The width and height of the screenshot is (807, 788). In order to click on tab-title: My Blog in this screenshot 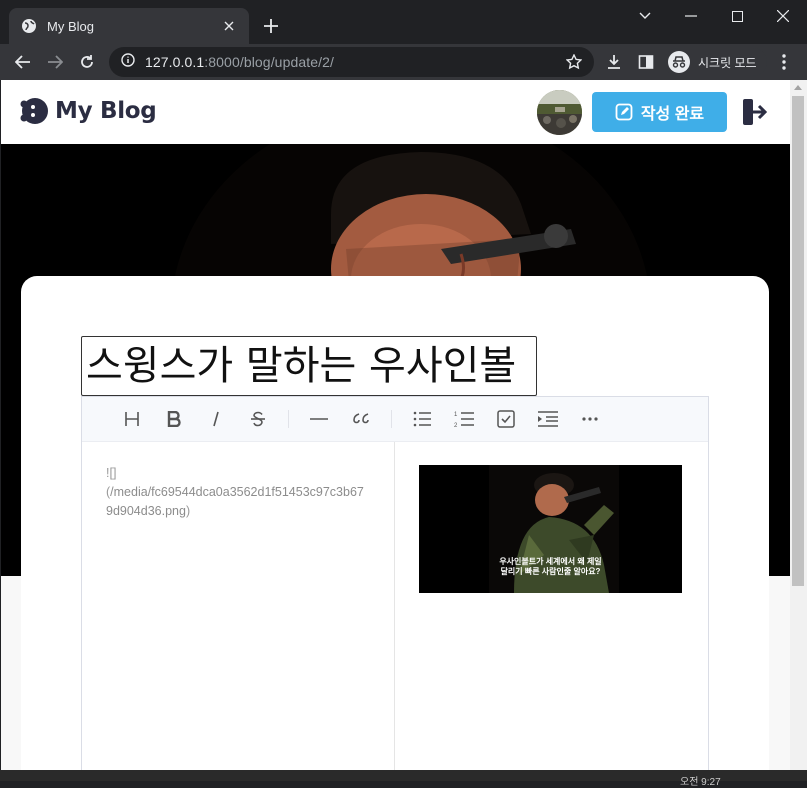, I will do `click(70, 26)`.